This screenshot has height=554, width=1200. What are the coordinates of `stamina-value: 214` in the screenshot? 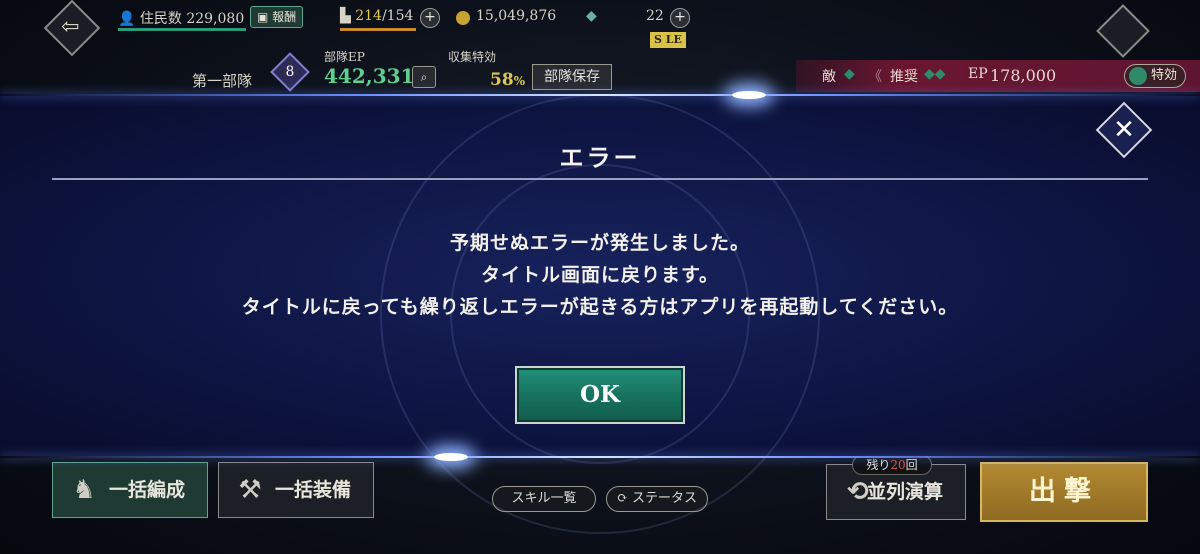 It's located at (368, 16).